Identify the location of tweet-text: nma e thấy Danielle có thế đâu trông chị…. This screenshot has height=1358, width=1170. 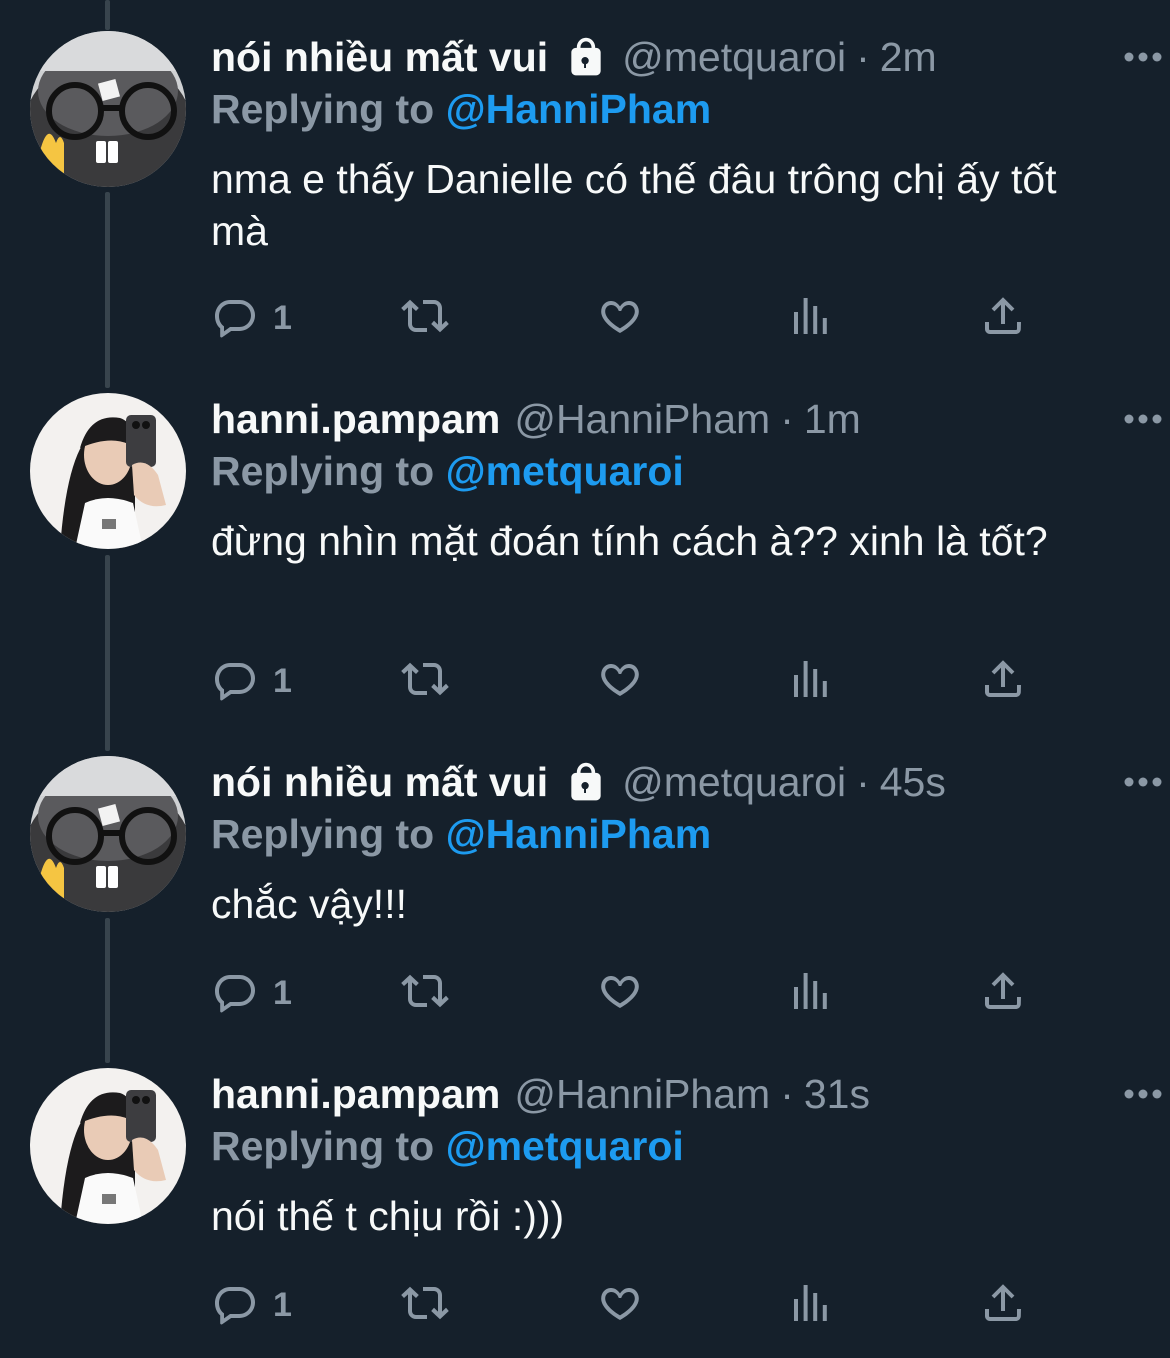
(634, 205).